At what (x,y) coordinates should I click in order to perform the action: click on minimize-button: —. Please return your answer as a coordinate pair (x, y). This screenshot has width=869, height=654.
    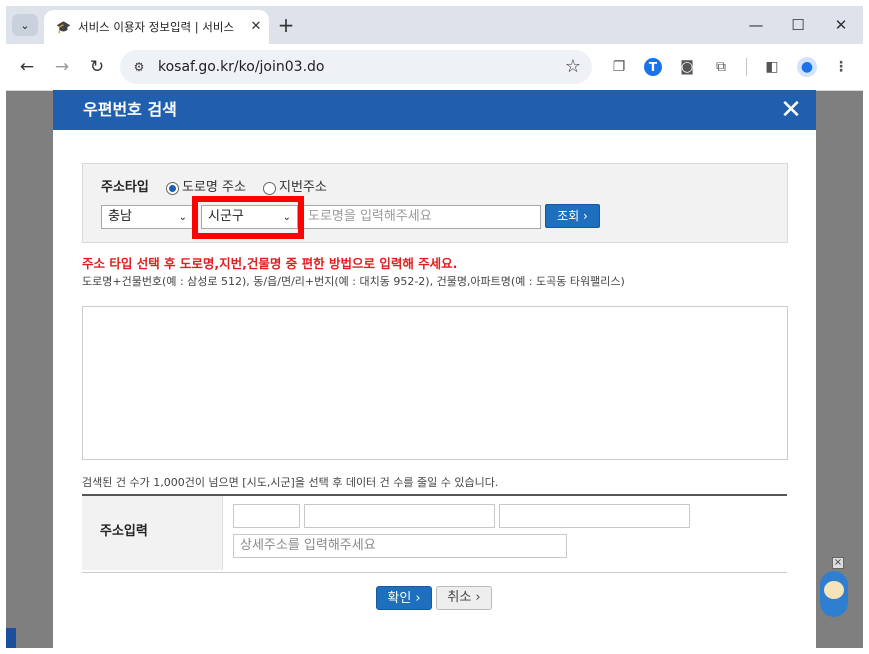
    Looking at the image, I should click on (756, 25).